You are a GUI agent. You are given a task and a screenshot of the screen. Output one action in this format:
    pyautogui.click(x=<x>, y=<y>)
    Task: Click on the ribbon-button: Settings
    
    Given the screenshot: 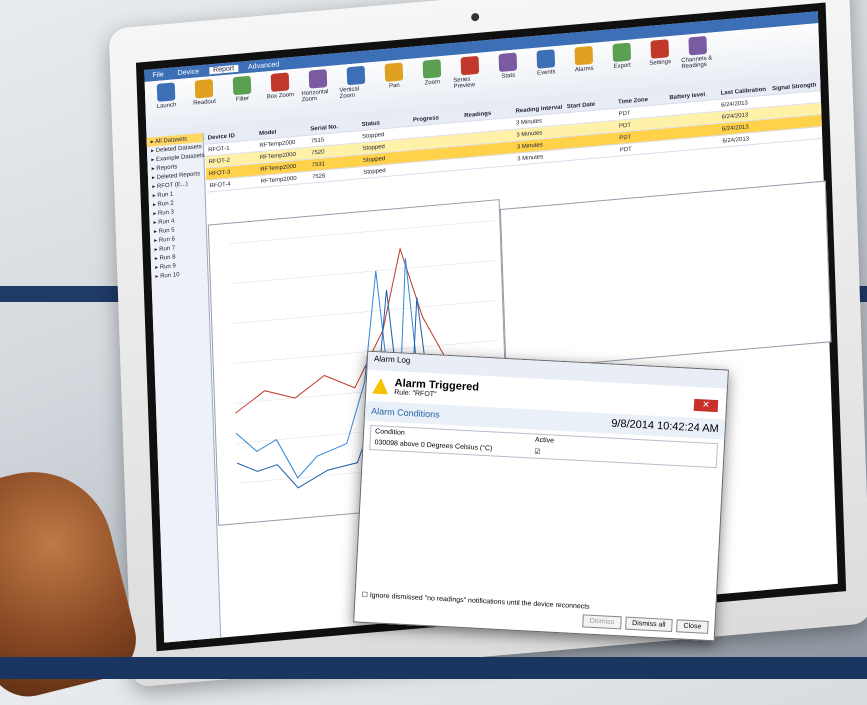 What is the action you would take?
    pyautogui.click(x=660, y=68)
    